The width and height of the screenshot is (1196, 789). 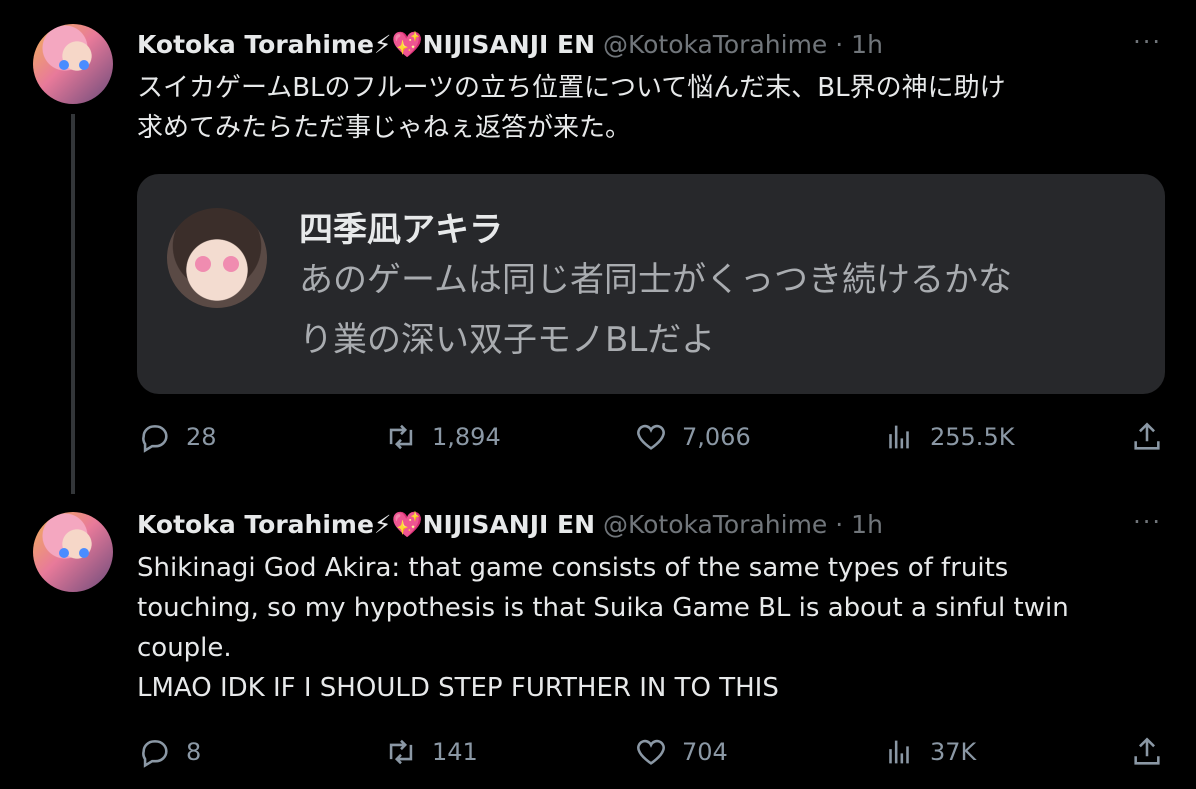 What do you see at coordinates (201, 437) in the screenshot?
I see `reply-count: 28` at bounding box center [201, 437].